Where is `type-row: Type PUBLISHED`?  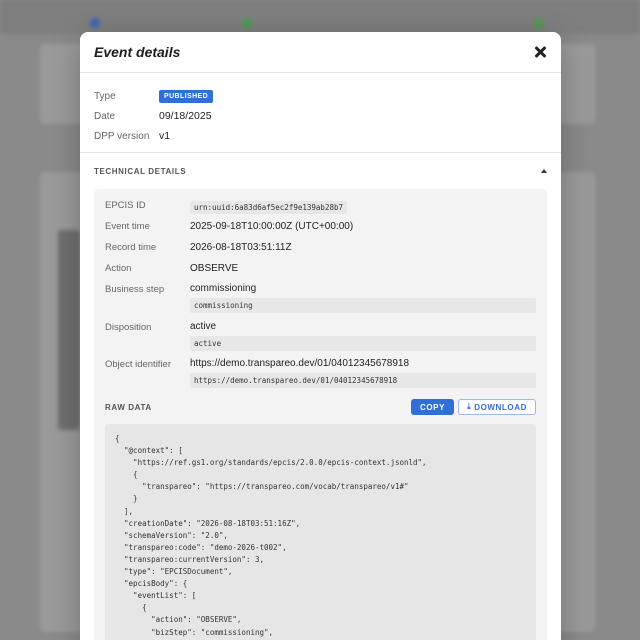 type-row: Type PUBLISHED is located at coordinates (320, 96).